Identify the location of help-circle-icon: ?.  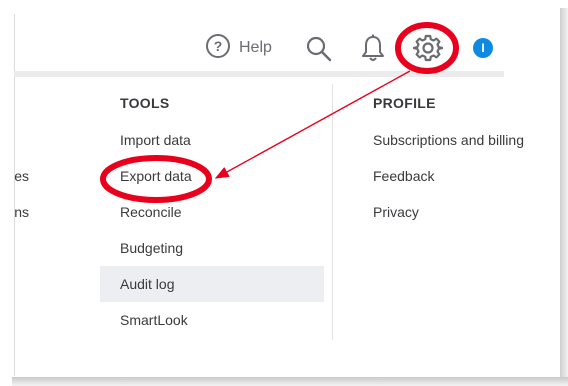
(218, 48).